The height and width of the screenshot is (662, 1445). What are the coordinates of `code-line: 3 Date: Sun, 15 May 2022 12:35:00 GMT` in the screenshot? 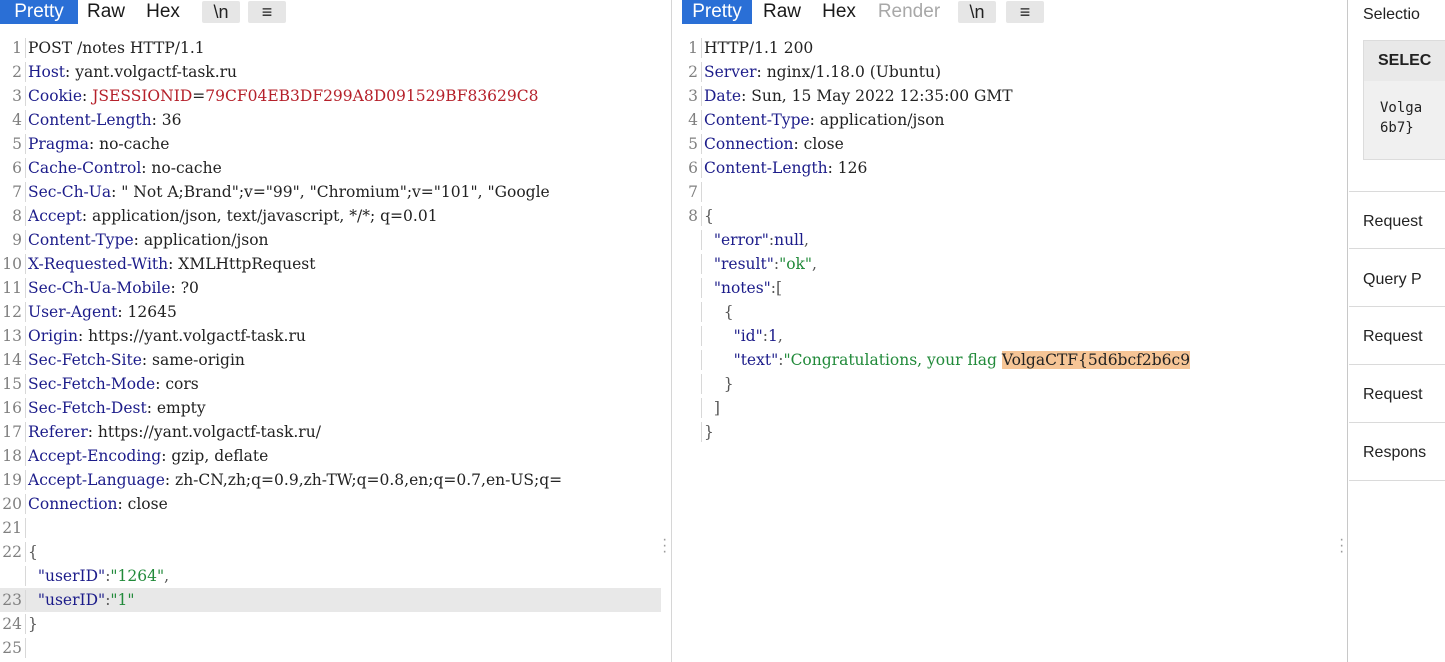 It's located at (1008, 96).